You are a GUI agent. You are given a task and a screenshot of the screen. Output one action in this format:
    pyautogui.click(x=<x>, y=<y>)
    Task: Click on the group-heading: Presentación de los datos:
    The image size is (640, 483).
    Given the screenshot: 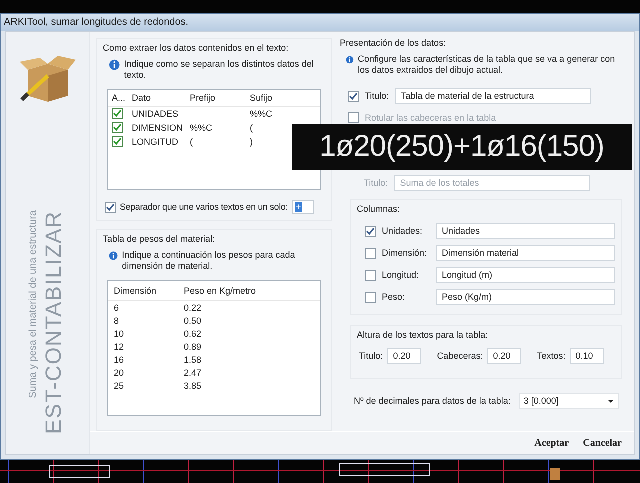 What is the action you would take?
    pyautogui.click(x=394, y=43)
    